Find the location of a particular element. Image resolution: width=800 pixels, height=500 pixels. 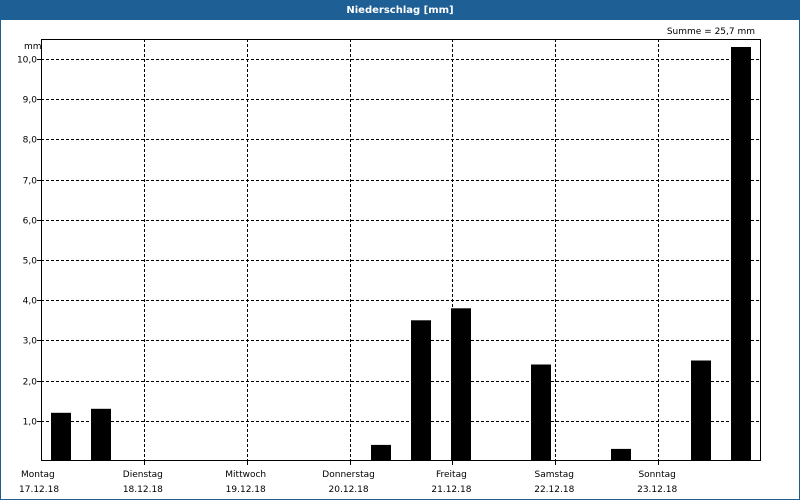

x-date-label: 18.12.18 is located at coordinates (143, 490).